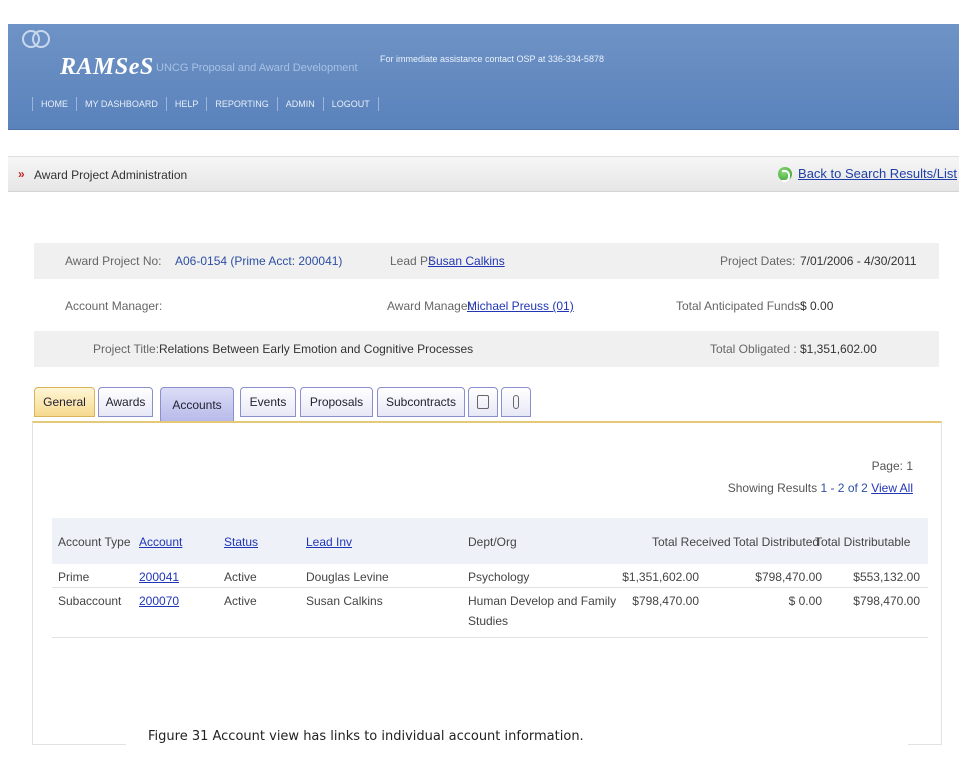 The image size is (959, 778). I want to click on project-title-label: Project Title:, so click(126, 349).